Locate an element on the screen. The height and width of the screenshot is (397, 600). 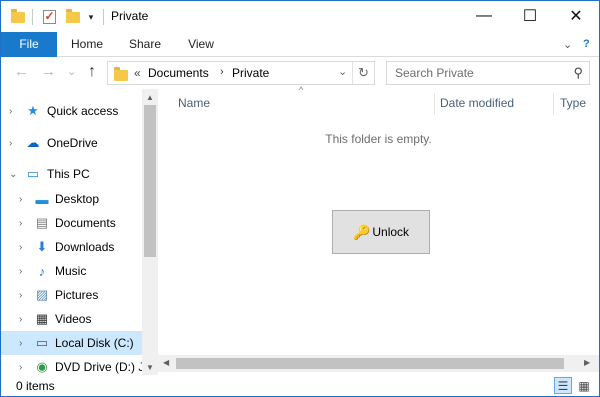
window-title: Private is located at coordinates (130, 16).